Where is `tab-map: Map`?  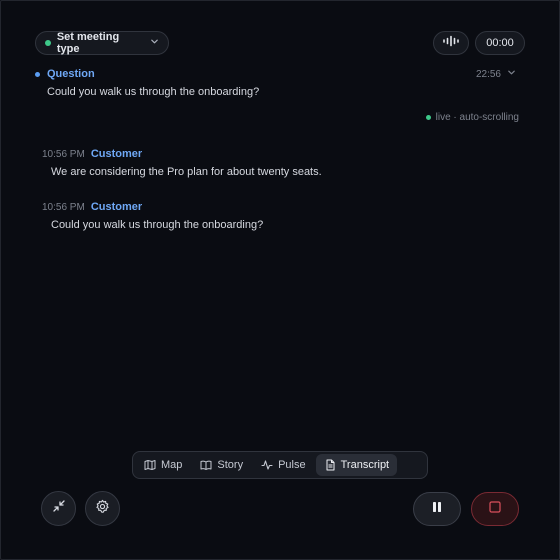
tab-map: Map is located at coordinates (163, 465).